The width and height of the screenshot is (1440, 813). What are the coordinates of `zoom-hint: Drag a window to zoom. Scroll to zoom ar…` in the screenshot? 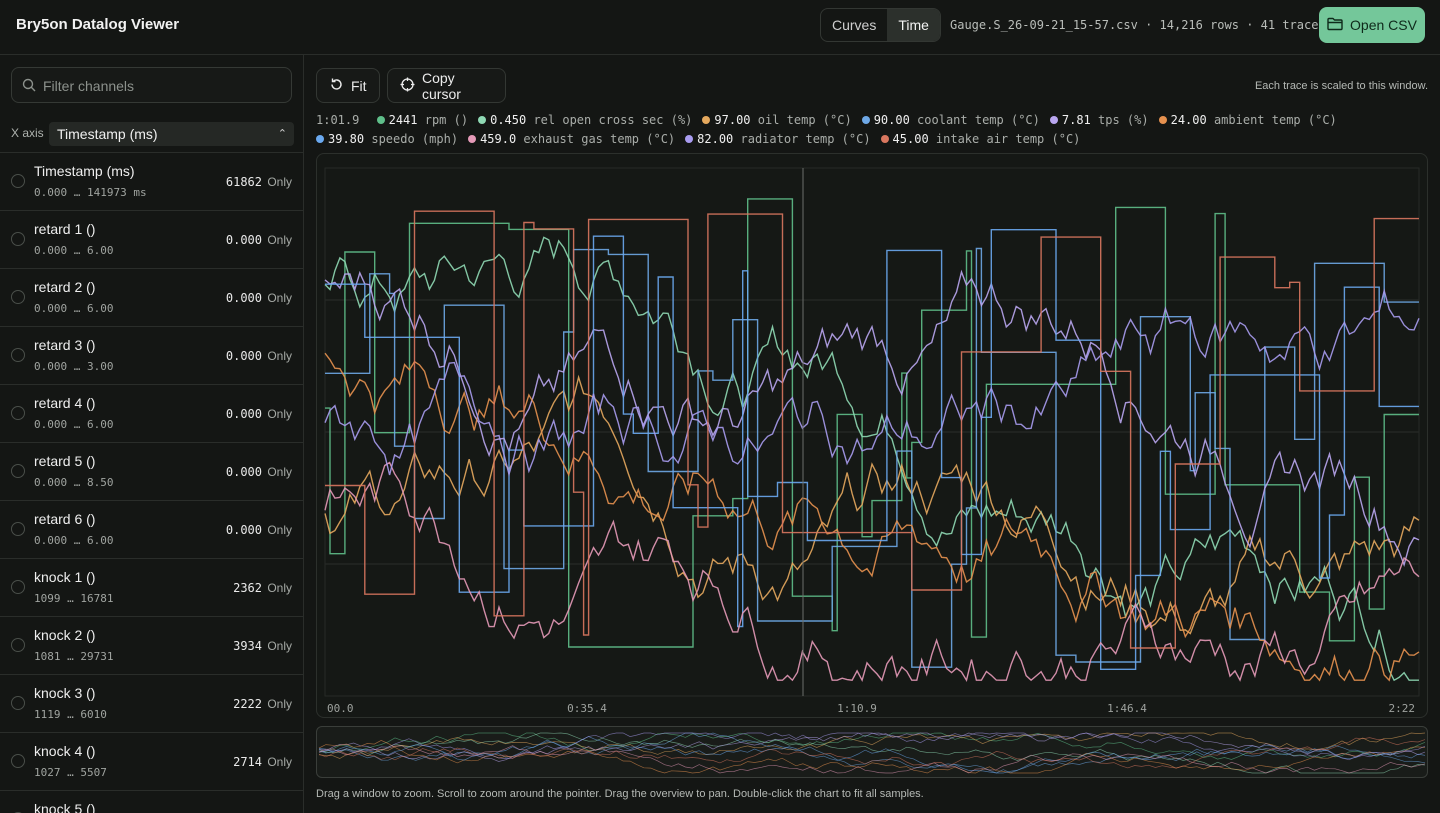 It's located at (620, 794).